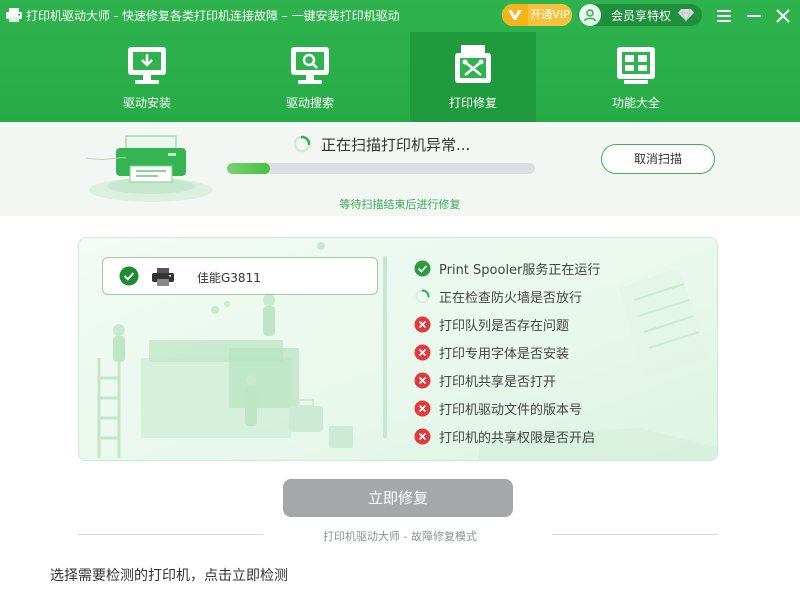 The image size is (800, 600). Describe the element at coordinates (310, 65) in the screenshot. I see `search-monitor-icon` at that location.